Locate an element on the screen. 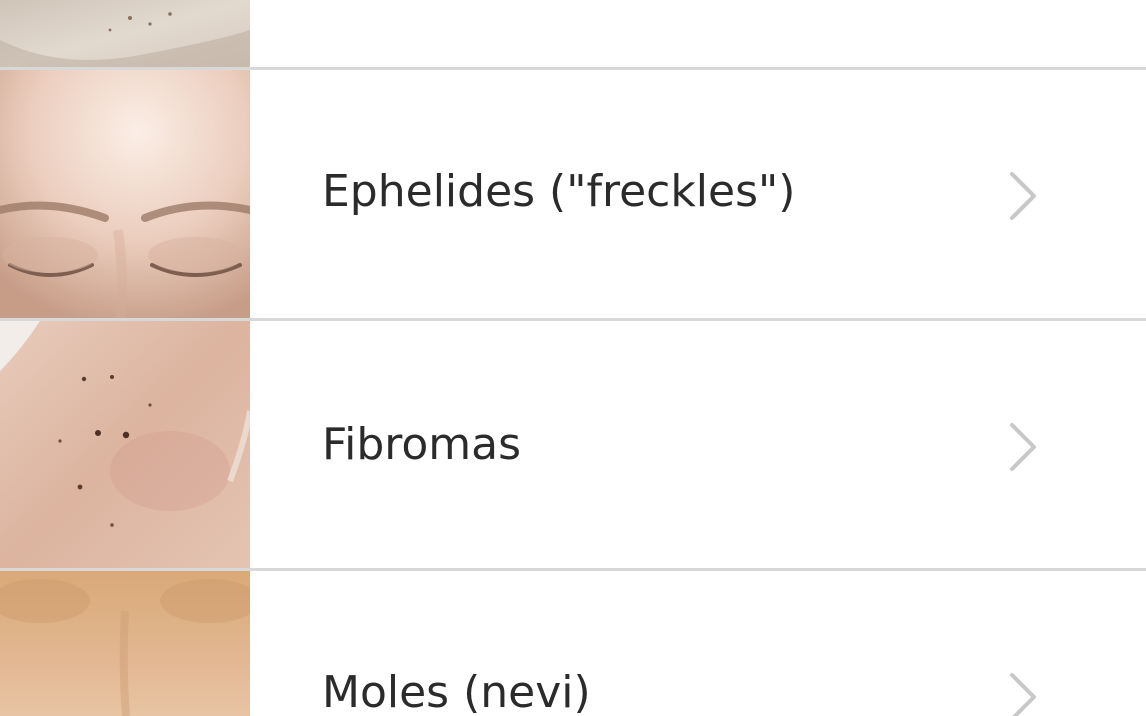 The image size is (1146, 716). list-item-partial is located at coordinates (573, 34).